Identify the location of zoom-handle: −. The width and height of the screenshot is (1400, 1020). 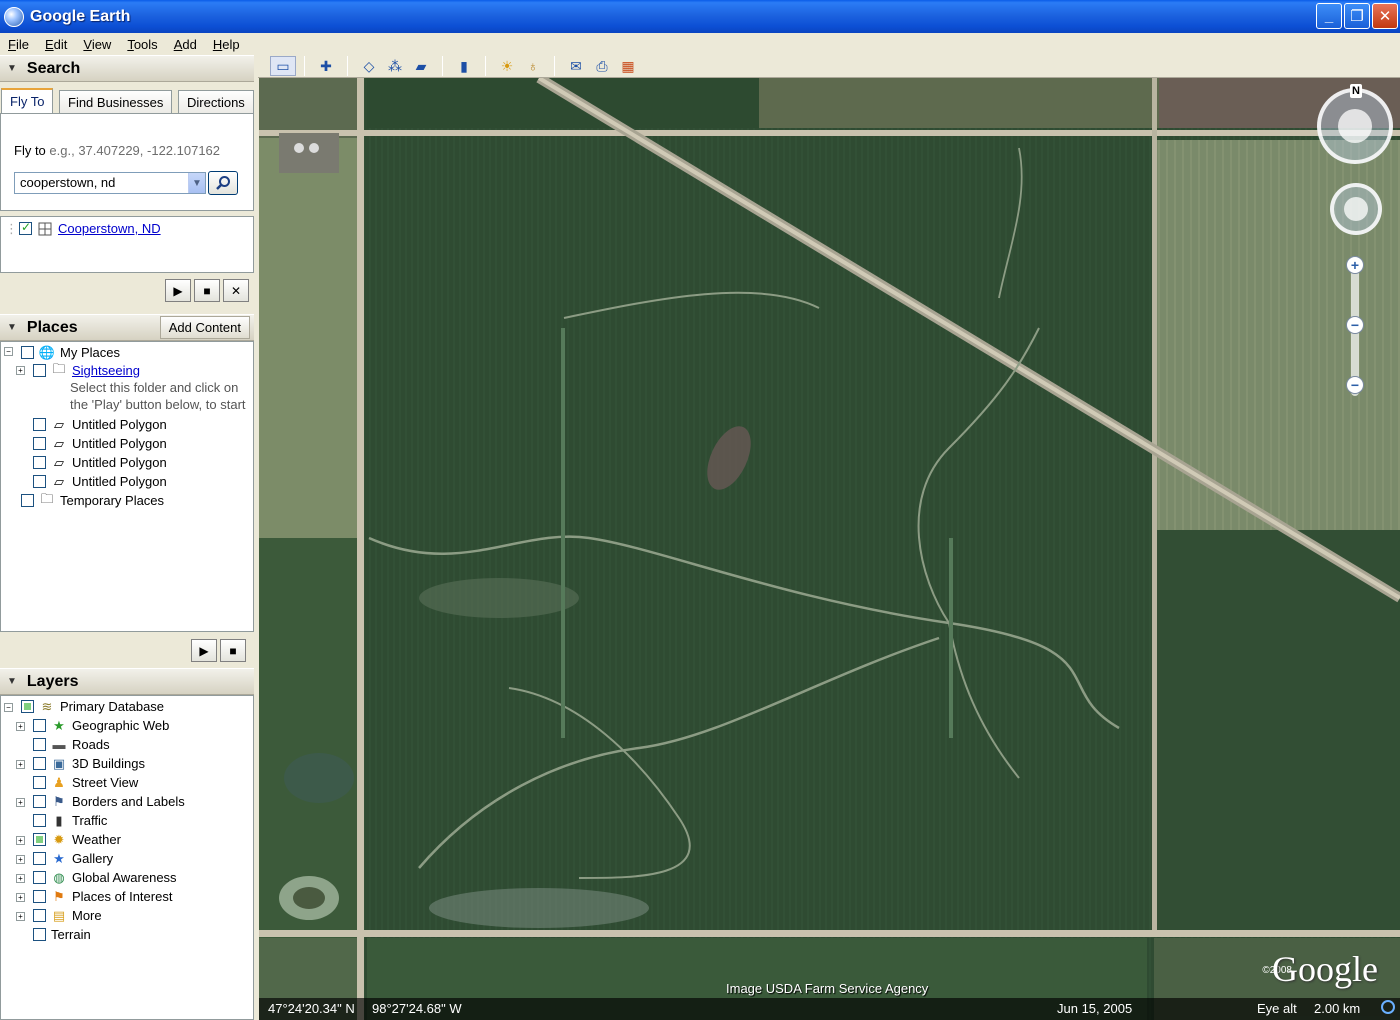
(1355, 325).